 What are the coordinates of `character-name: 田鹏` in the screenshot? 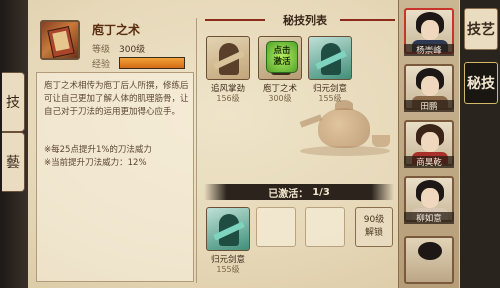 It's located at (429, 106).